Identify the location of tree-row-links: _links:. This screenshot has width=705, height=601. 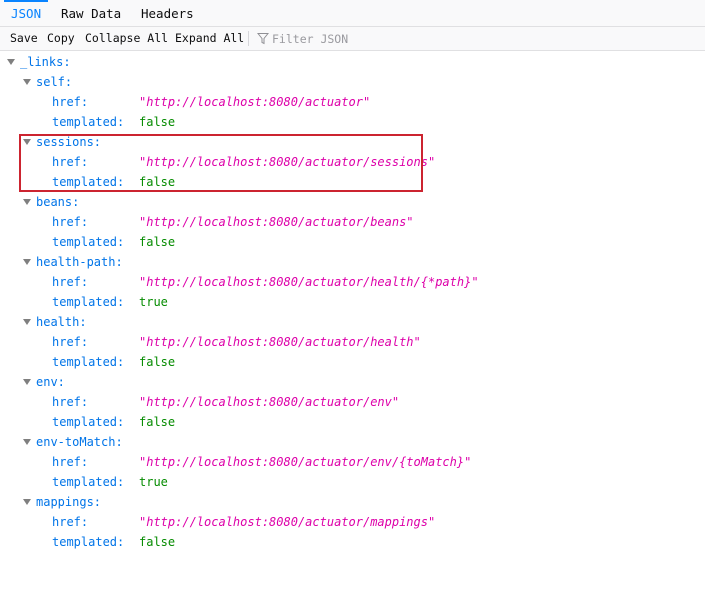
(352, 62).